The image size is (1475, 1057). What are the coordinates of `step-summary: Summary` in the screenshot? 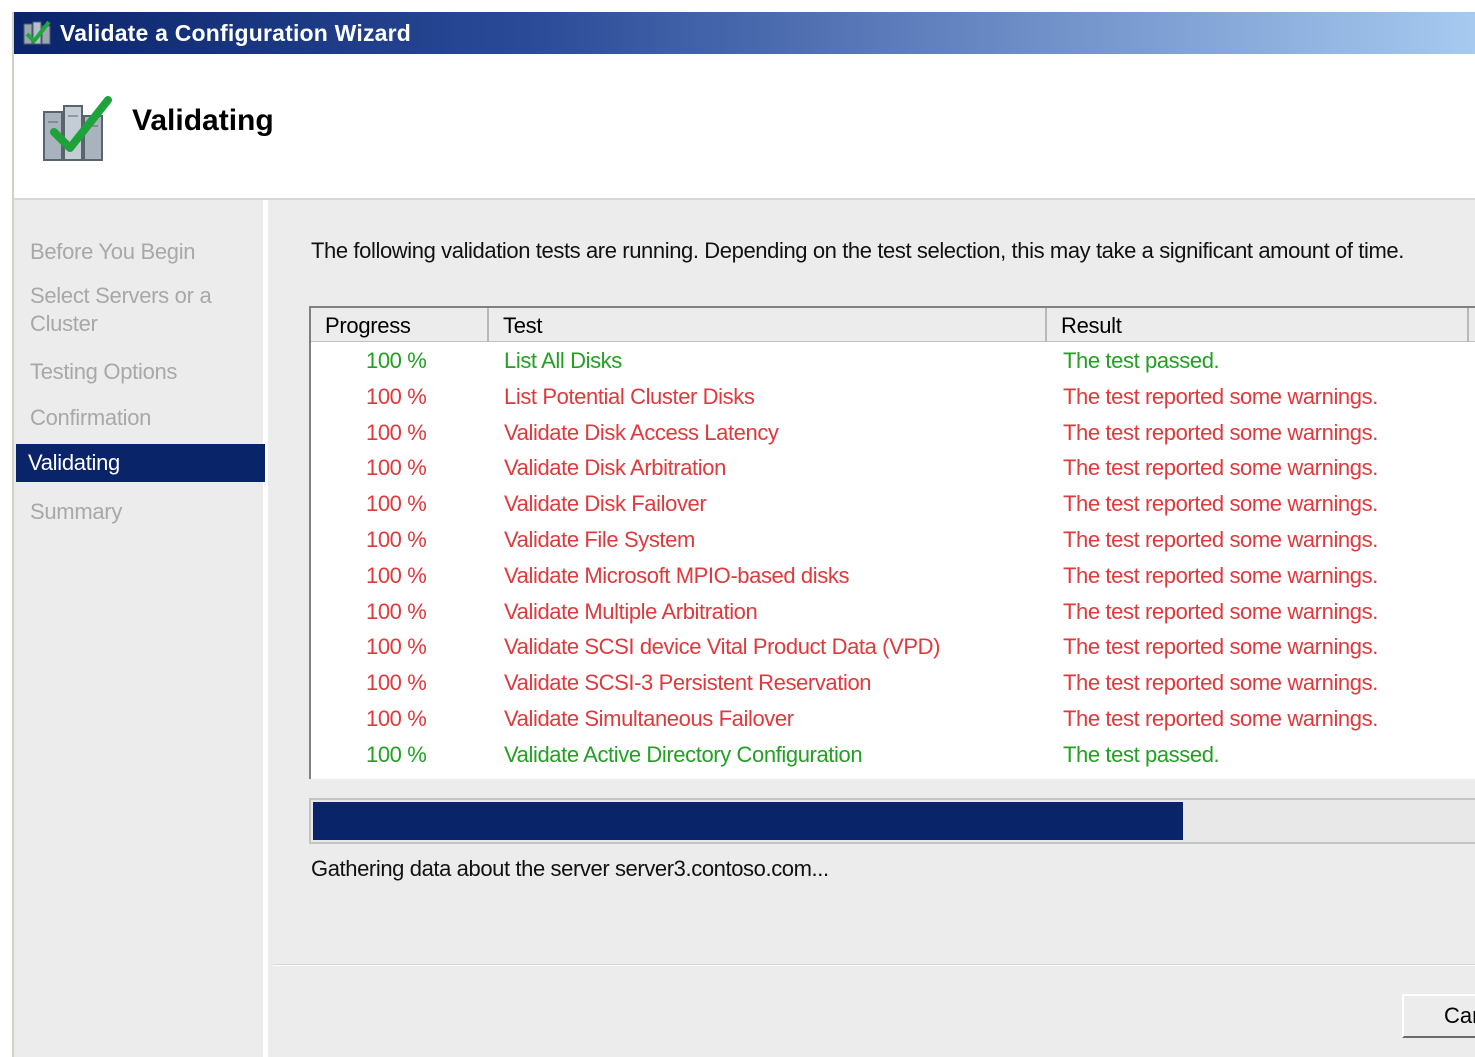 It's located at (76, 512).